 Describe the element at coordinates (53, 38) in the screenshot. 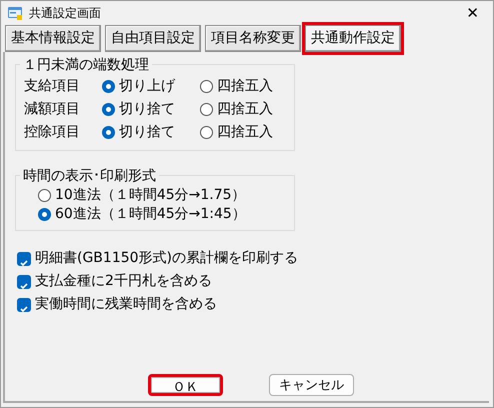

I see `tab: 基本情報設定` at that location.